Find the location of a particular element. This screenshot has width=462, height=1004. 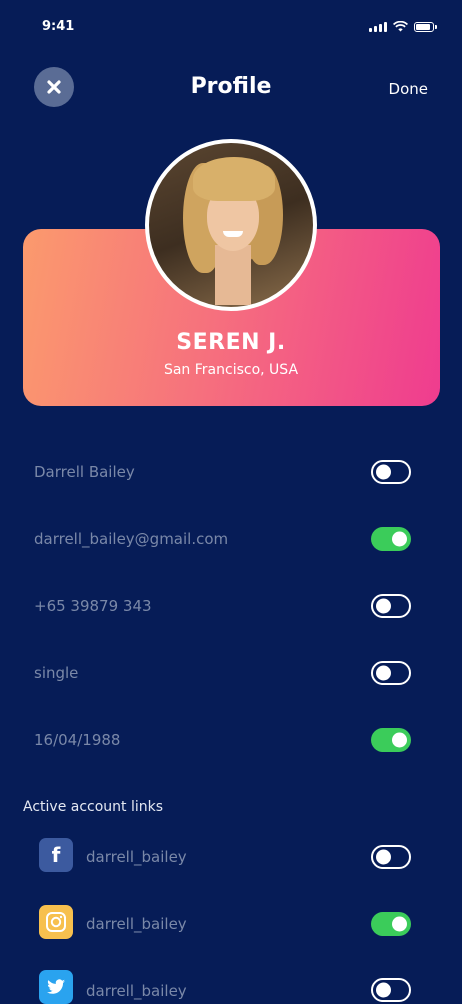

profile-name: SEREN J. is located at coordinates (231, 342).